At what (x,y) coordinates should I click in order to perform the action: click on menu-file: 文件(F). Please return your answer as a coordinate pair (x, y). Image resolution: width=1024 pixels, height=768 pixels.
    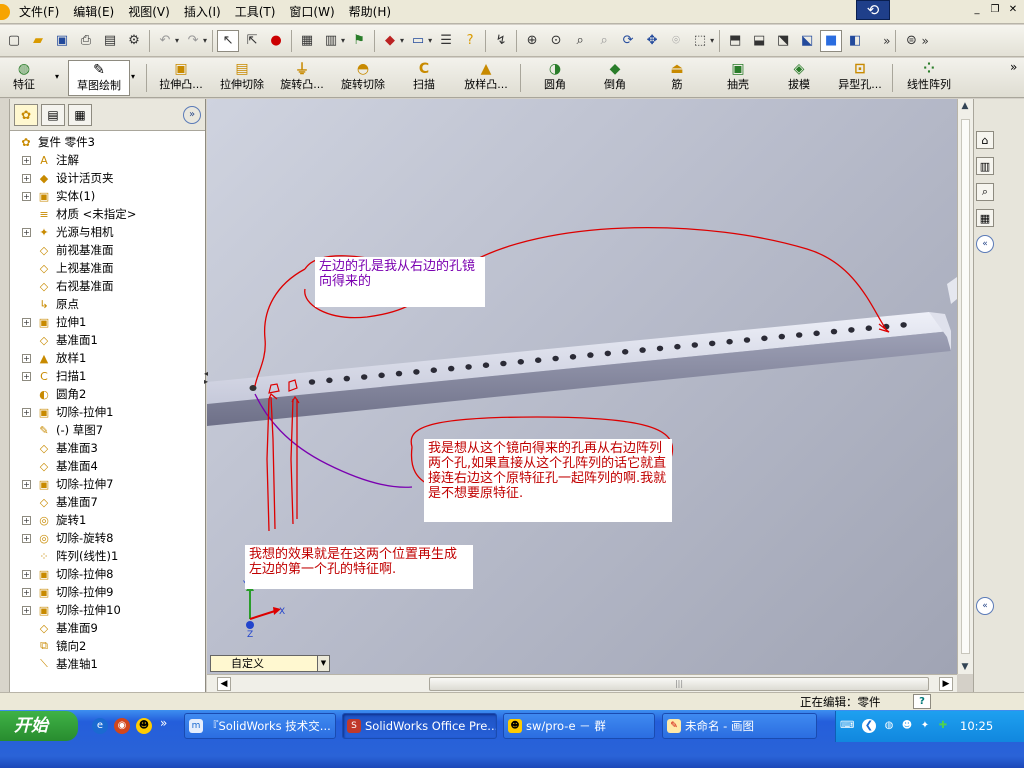
    Looking at the image, I should click on (39, 11).